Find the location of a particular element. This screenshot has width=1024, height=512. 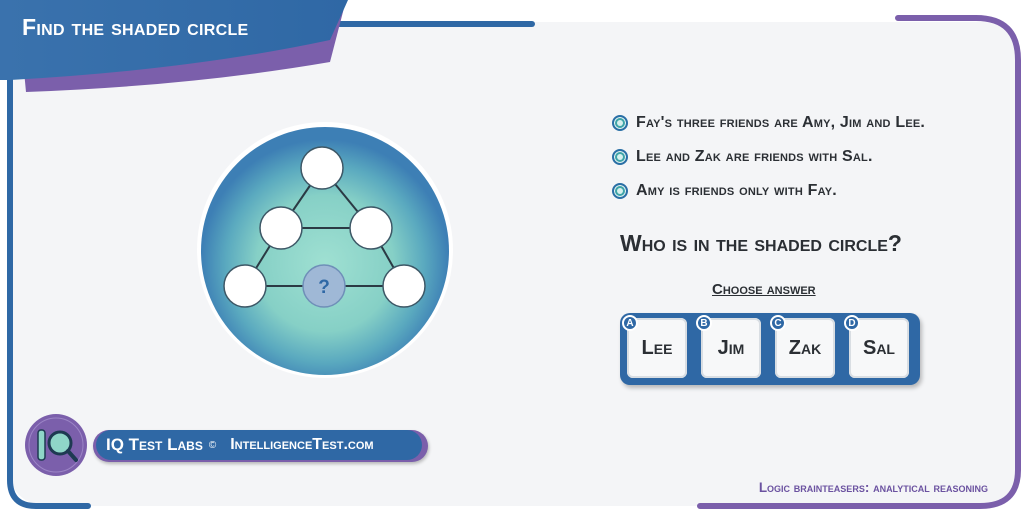

graph-node-bottom-left is located at coordinates (245, 286).